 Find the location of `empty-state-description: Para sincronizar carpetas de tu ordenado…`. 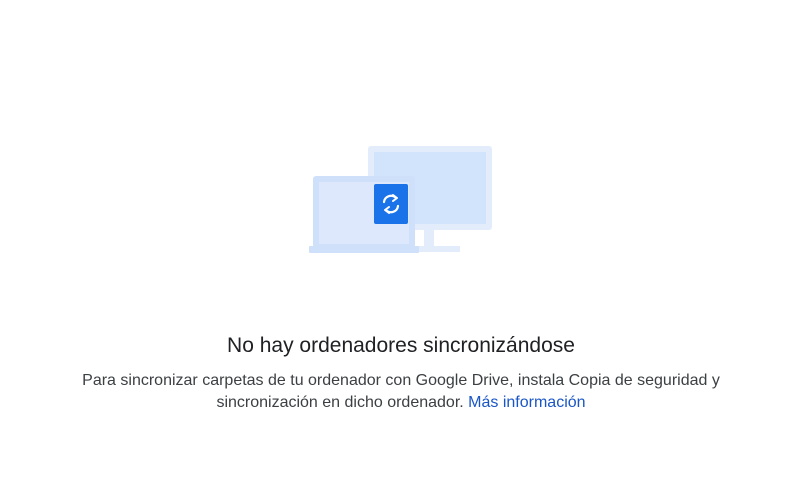

empty-state-description: Para sincronizar carpetas de tu ordenado… is located at coordinates (401, 392).